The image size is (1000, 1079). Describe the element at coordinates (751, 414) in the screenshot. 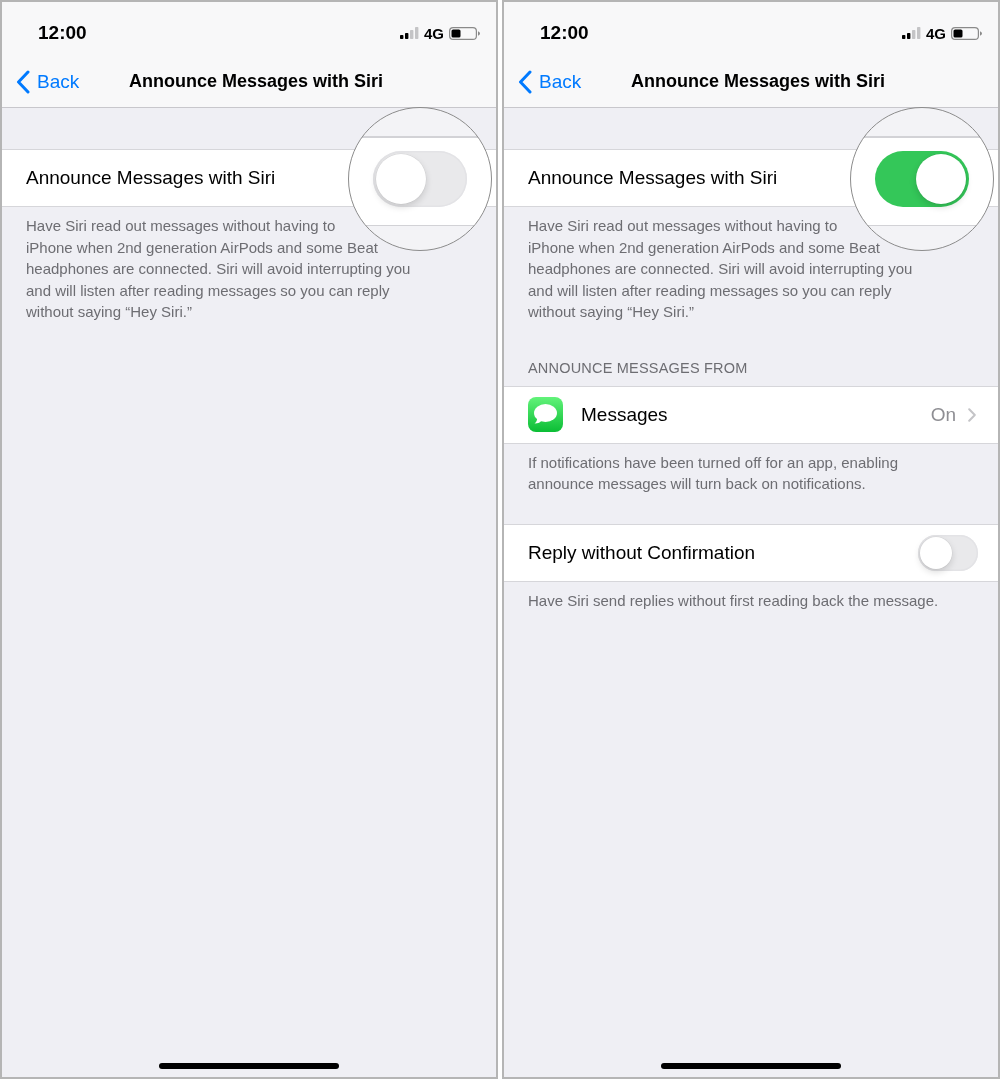

I see `settings-link-row: Messages On` at that location.